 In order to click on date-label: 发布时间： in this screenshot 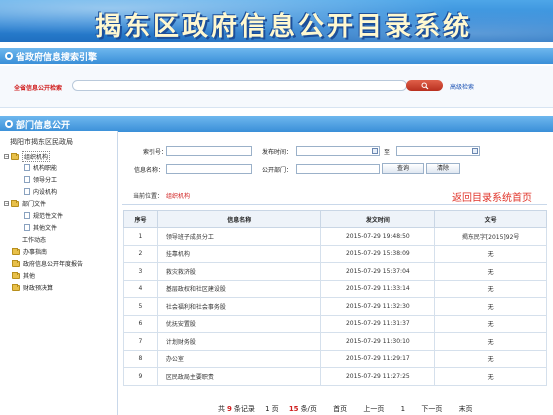, I will do `click(277, 152)`.